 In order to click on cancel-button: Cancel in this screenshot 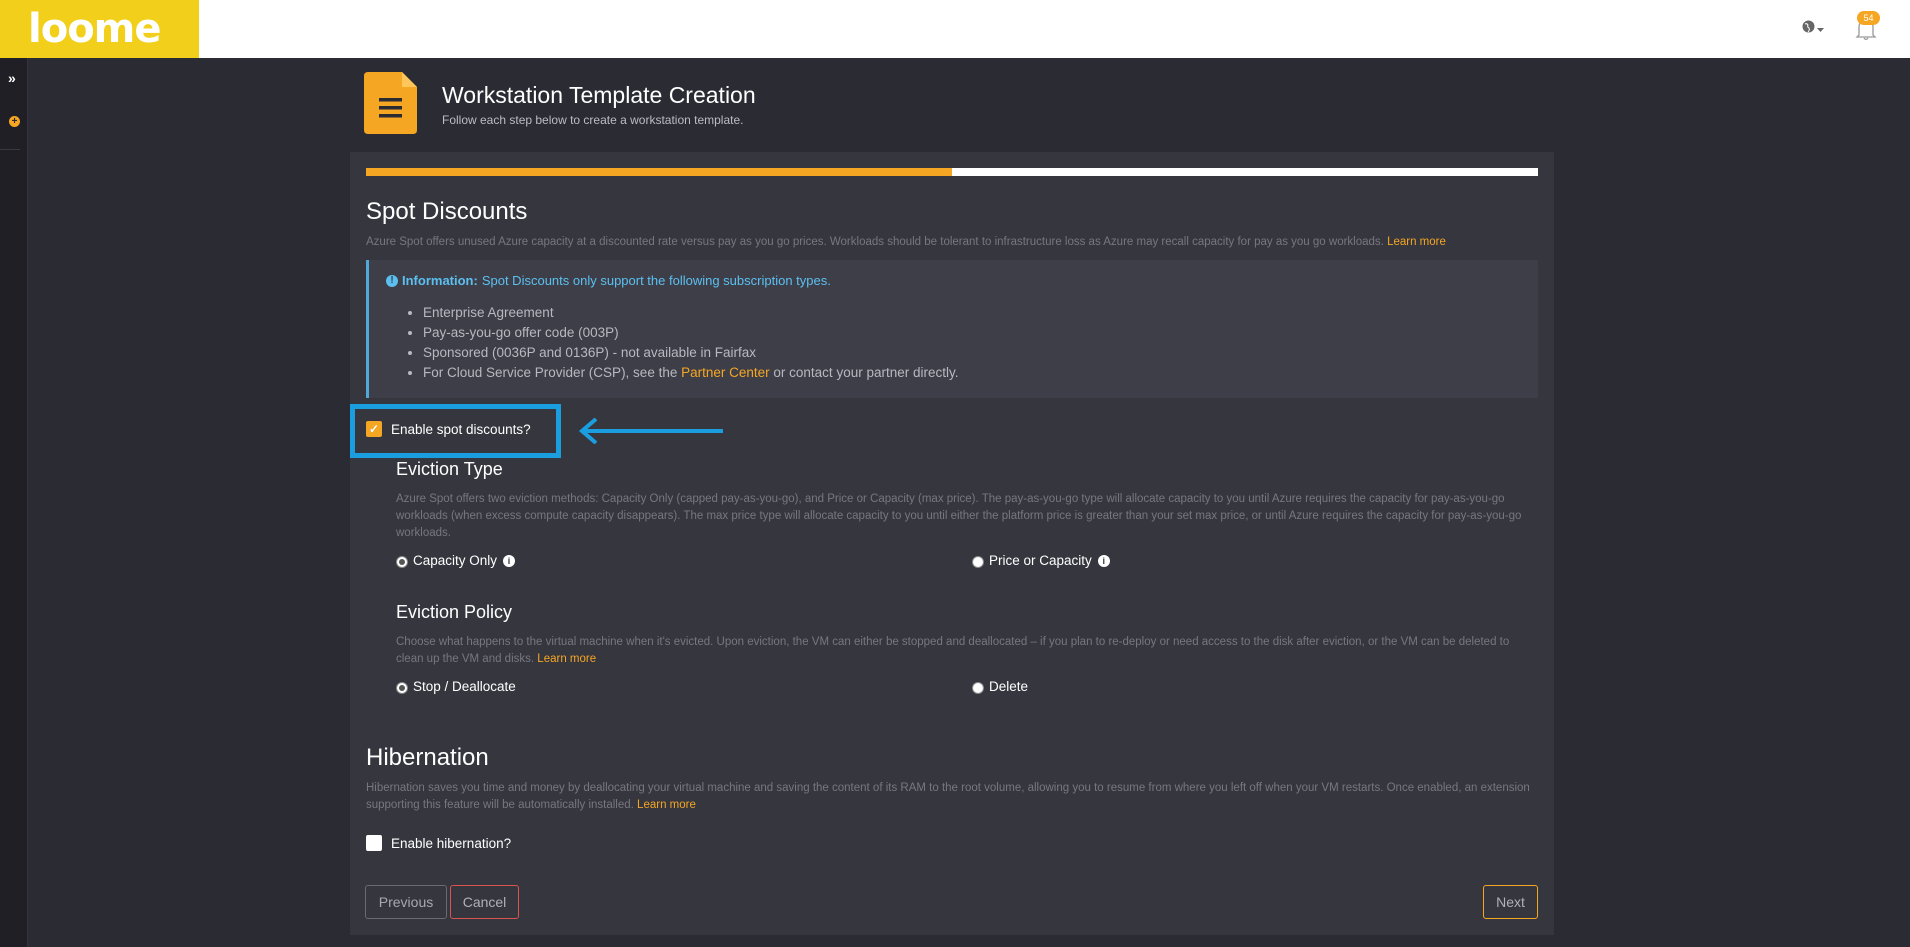, I will do `click(484, 902)`.